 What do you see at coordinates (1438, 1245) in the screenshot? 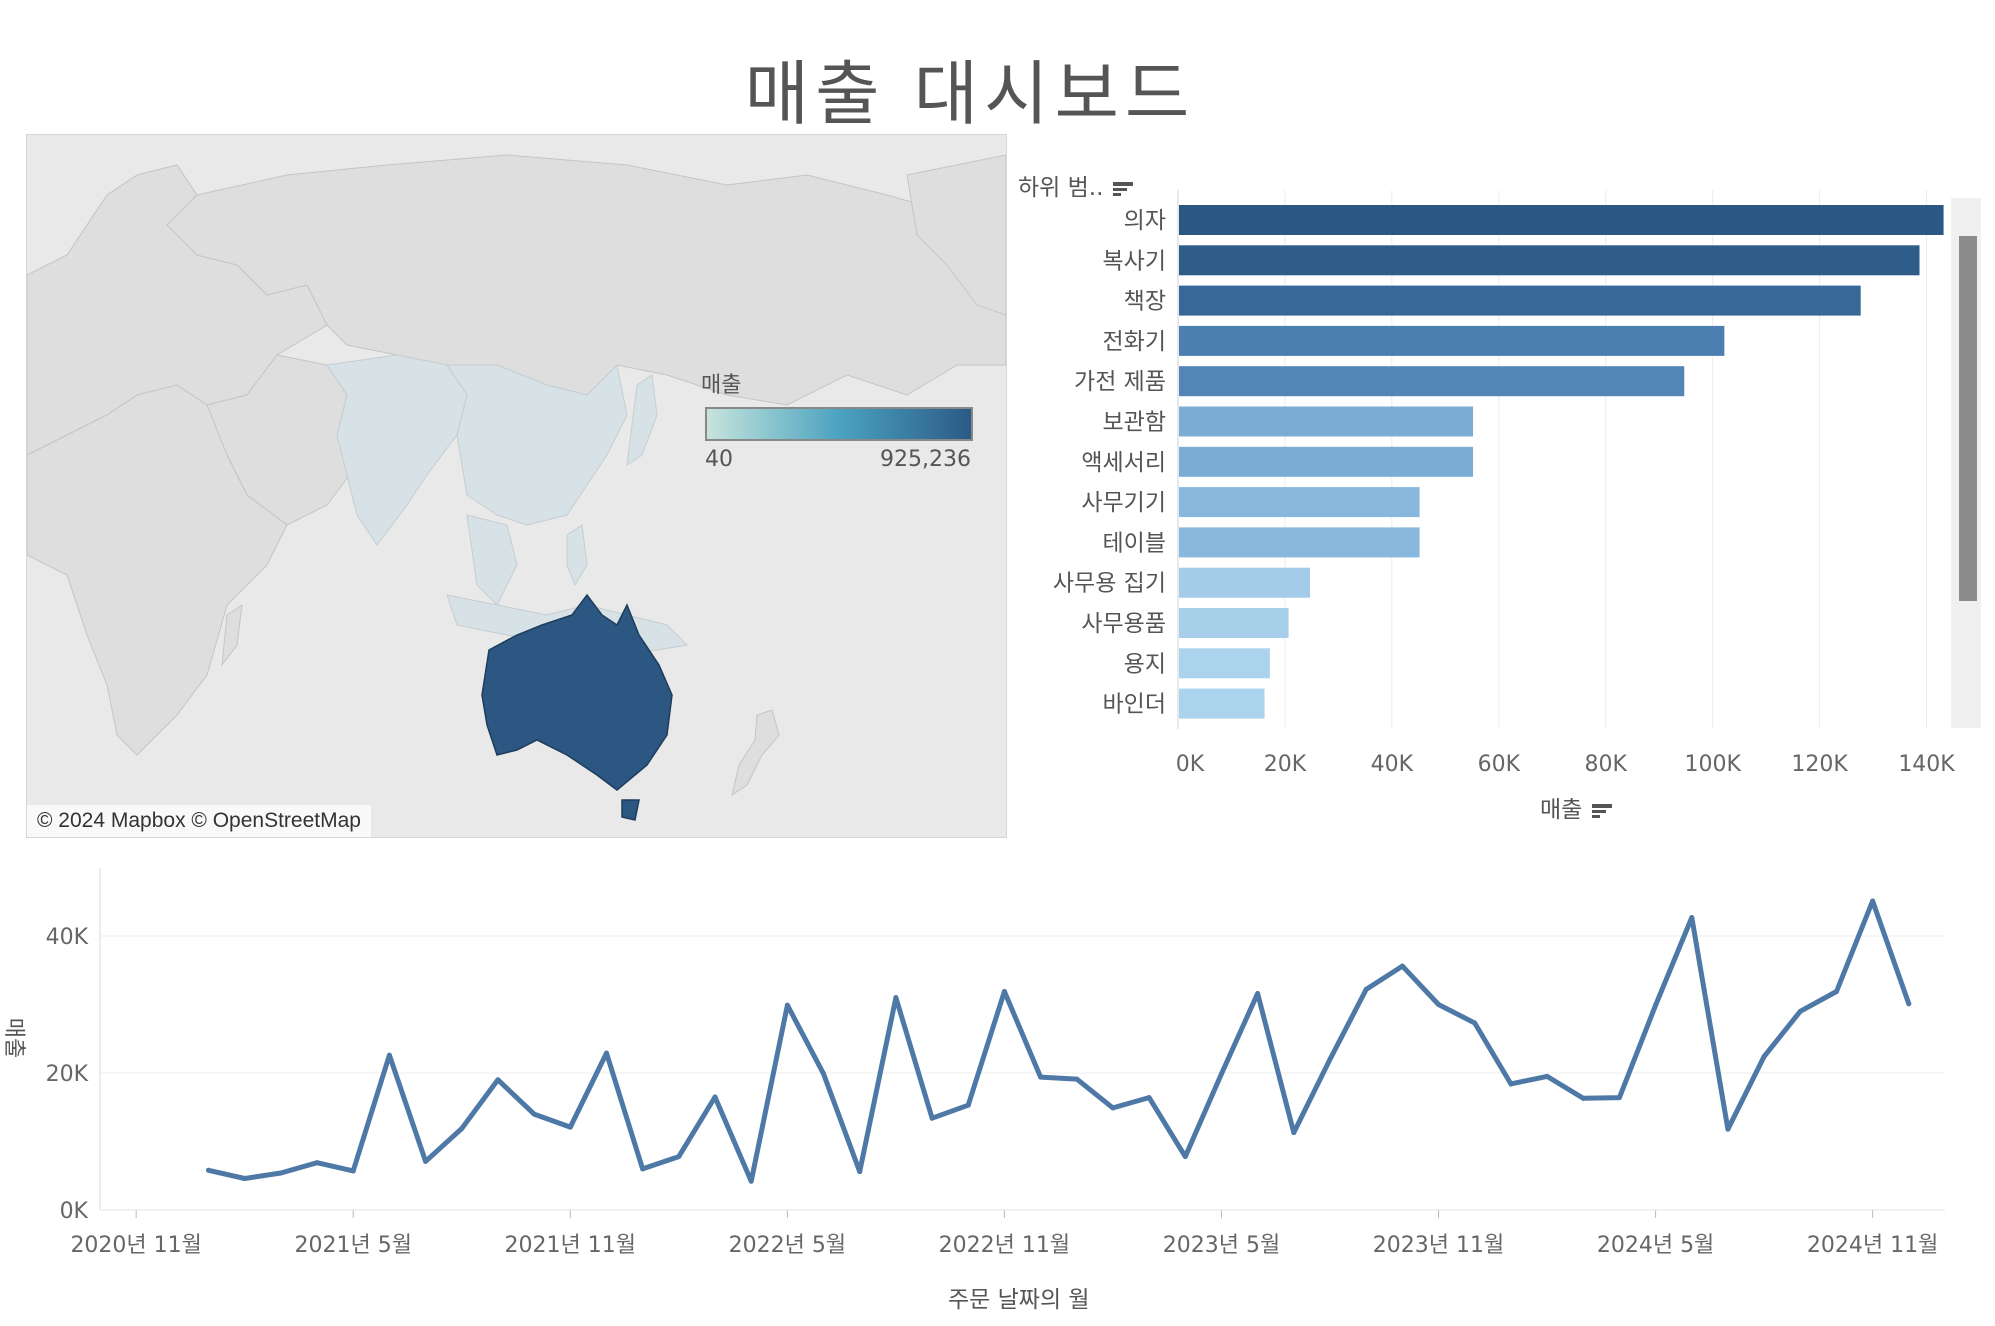
I see `line-x-tick-label: 2023년 11월` at bounding box center [1438, 1245].